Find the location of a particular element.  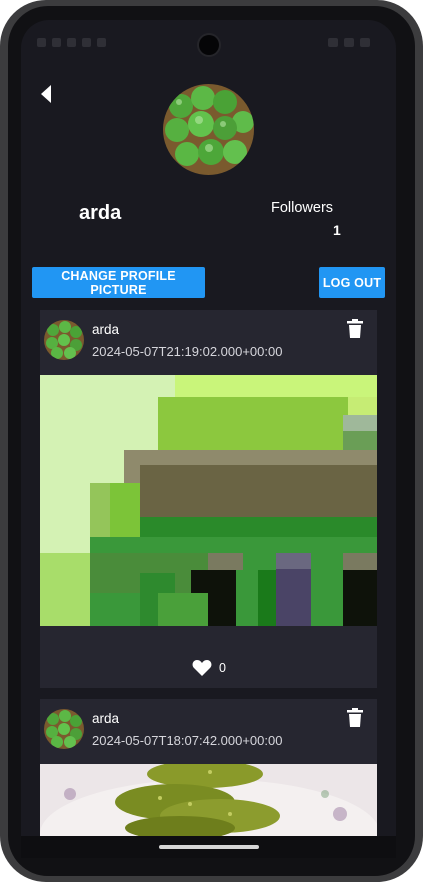

like-count: 0 is located at coordinates (222, 668).